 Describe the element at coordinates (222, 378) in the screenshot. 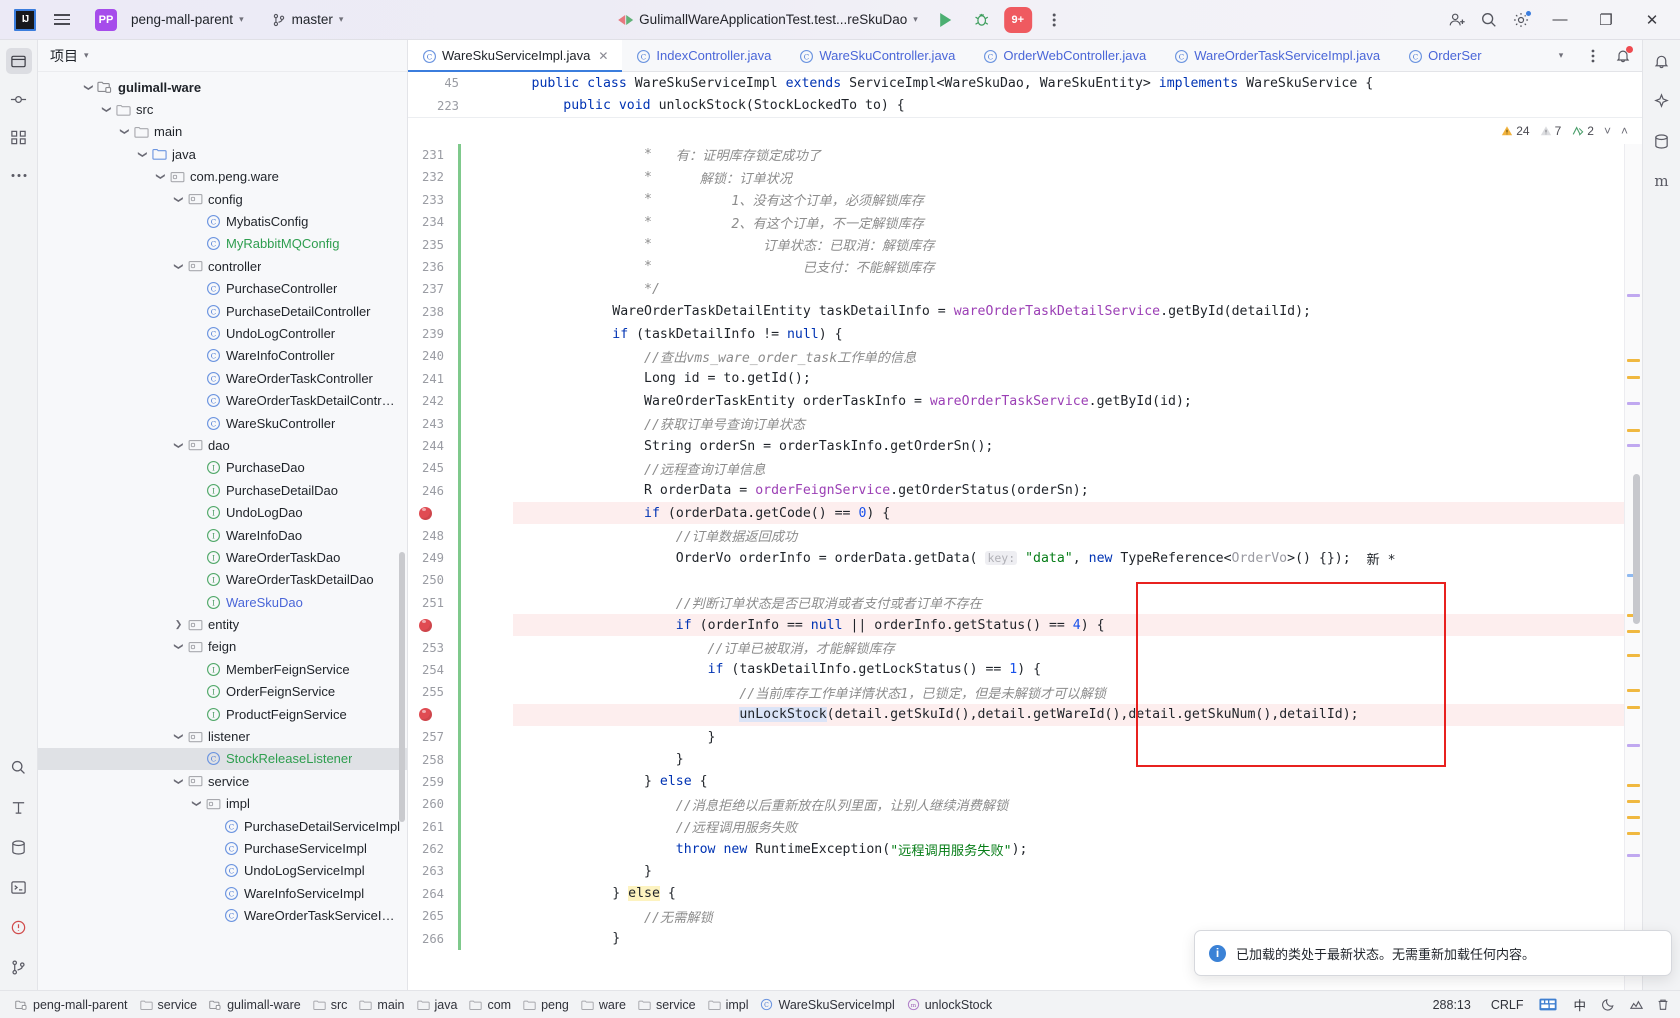

I see `tree-item-wareordertaskcontroller: C WareOrderTaskController` at that location.